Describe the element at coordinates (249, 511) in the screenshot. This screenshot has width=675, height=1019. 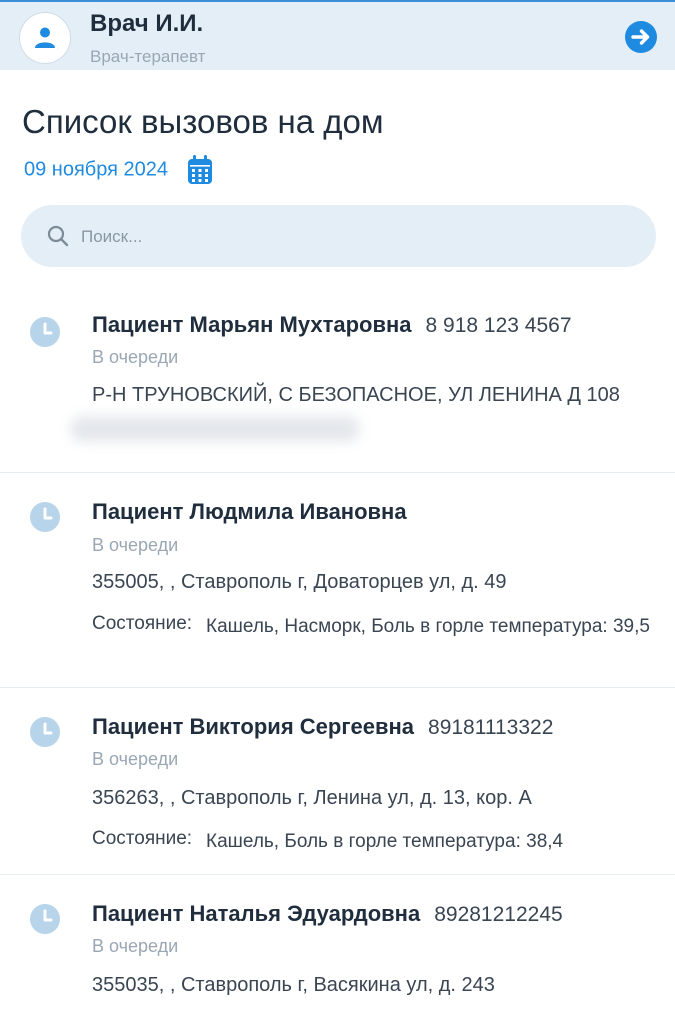
I see `patient-name-text: Пациент Людмила Ивановна` at that location.